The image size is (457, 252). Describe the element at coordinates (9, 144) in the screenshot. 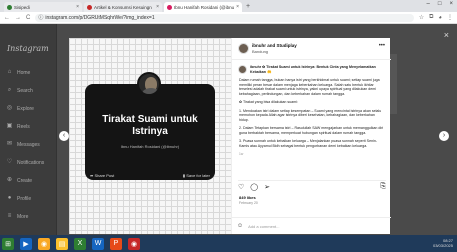

I see `messenger-icon: ✉` at that location.